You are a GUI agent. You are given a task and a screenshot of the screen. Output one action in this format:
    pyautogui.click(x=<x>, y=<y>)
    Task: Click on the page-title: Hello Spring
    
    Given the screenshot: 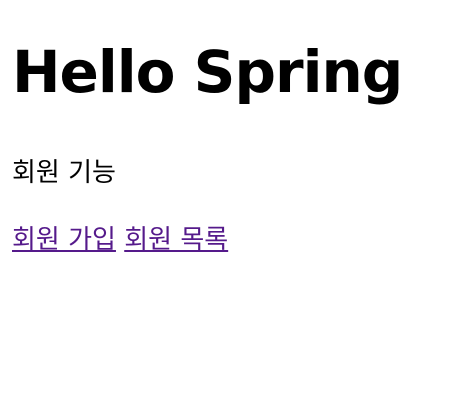 What is the action you would take?
    pyautogui.click(x=207, y=72)
    